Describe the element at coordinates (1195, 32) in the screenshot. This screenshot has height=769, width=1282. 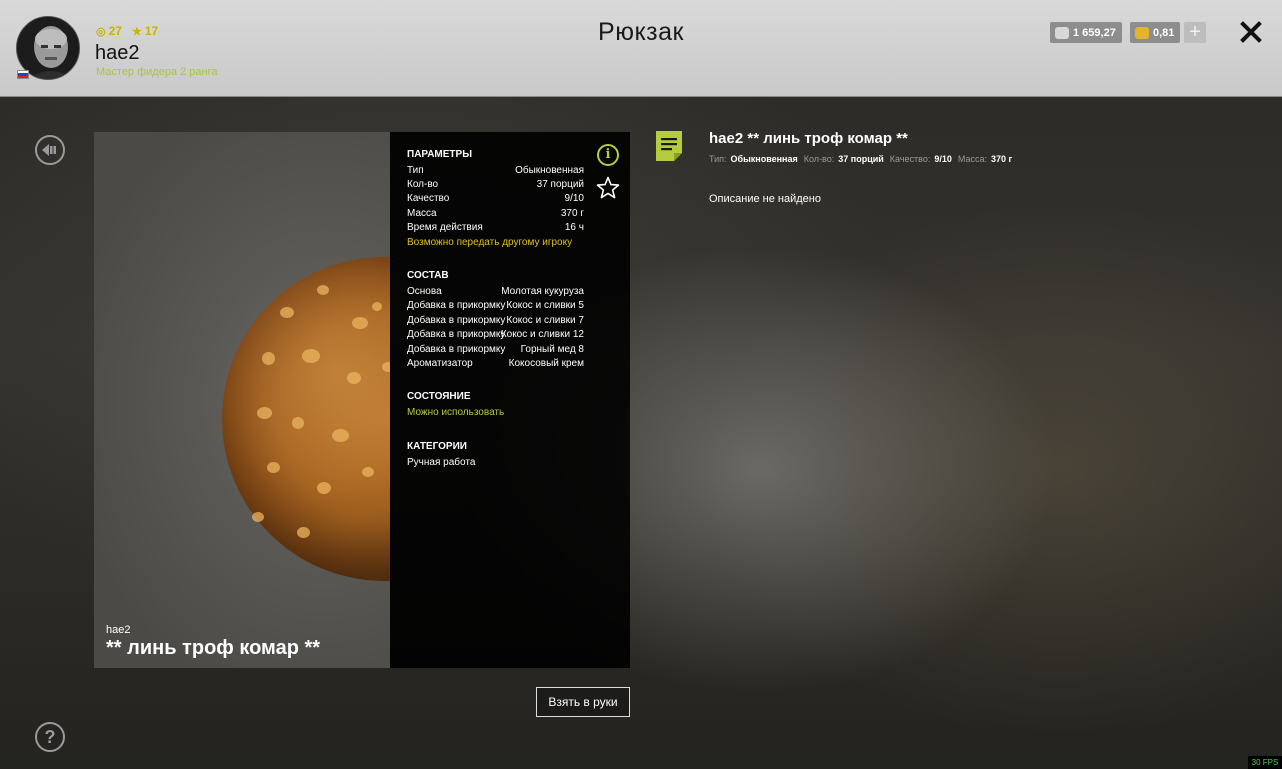
I see `add-funds-button: +` at that location.